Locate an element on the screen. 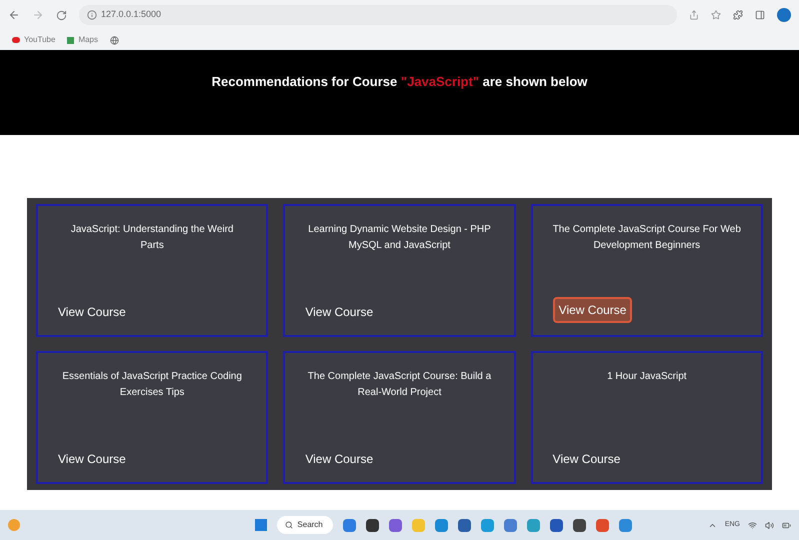 This screenshot has width=799, height=540. course-title: The Complete JavaScript Course: Build a Real-World Project is located at coordinates (399, 385).